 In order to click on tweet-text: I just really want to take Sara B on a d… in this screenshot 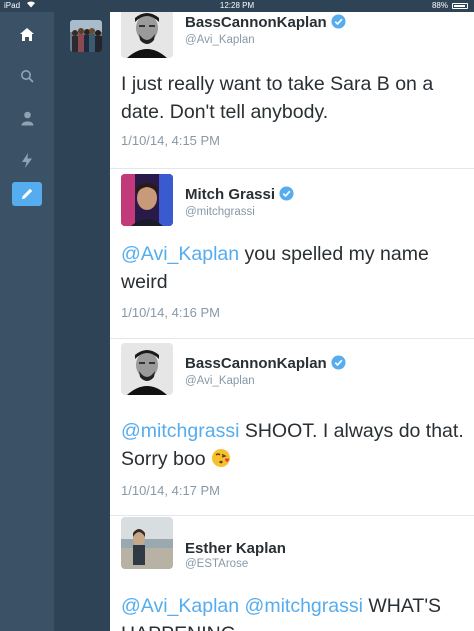, I will do `click(293, 98)`.